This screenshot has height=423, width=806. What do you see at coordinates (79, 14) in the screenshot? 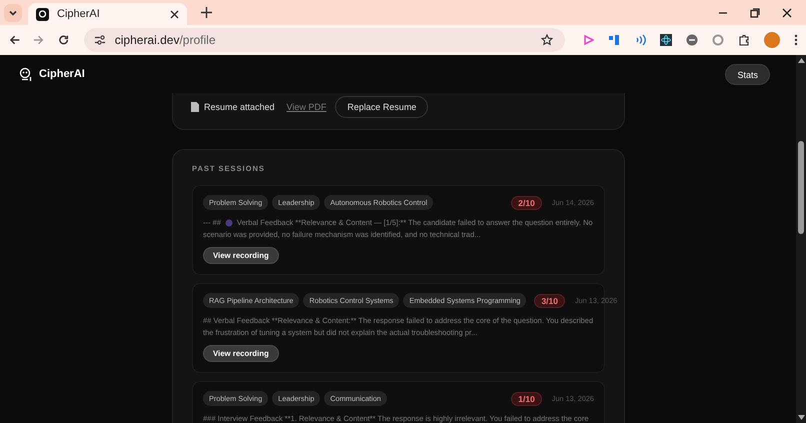
I see `tab-title: CipherAI` at bounding box center [79, 14].